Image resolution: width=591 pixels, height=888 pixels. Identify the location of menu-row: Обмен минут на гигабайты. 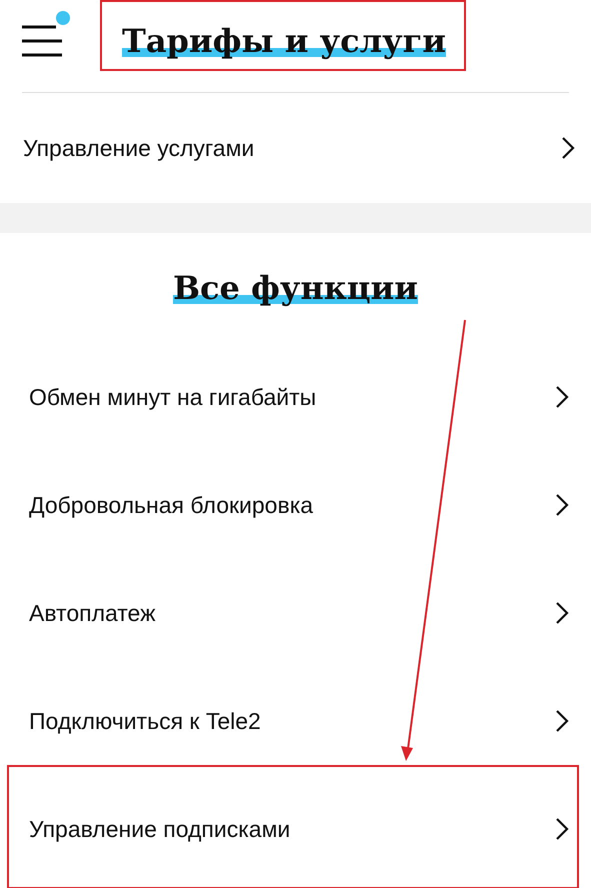
(295, 397).